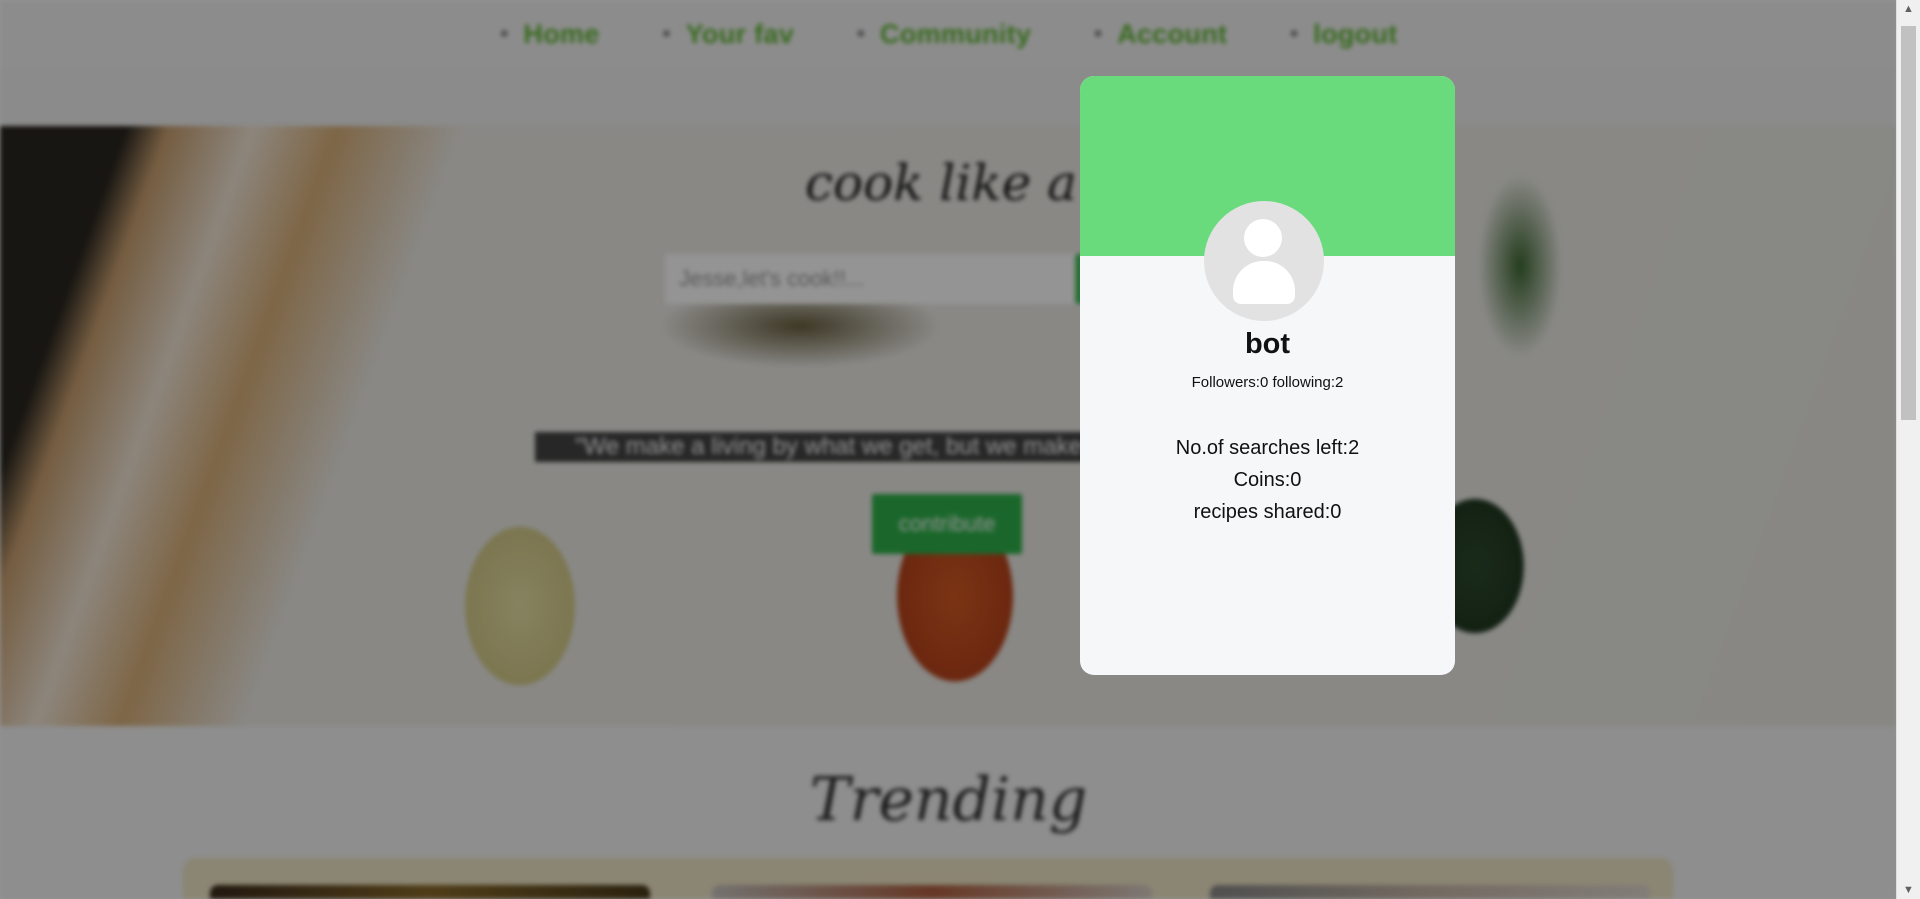 This screenshot has height=899, width=1920. What do you see at coordinates (1267, 382) in the screenshot?
I see `follow-counts: Followers:0 following:2` at bounding box center [1267, 382].